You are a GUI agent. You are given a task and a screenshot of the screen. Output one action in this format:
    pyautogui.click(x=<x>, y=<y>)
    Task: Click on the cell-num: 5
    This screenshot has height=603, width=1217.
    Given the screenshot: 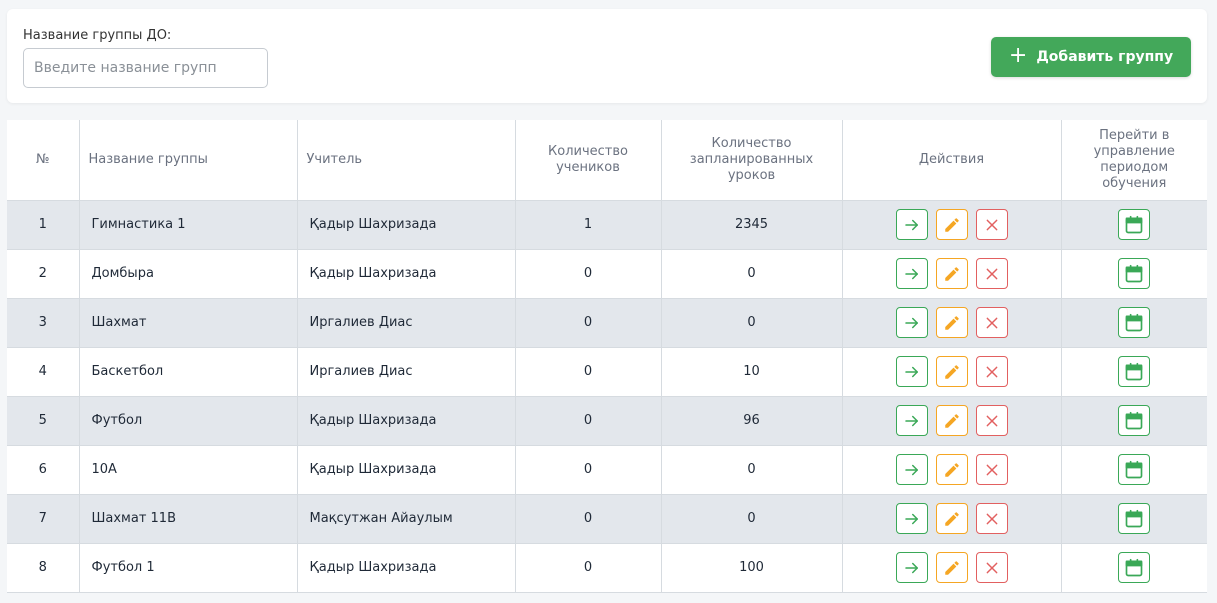 What is the action you would take?
    pyautogui.click(x=43, y=421)
    